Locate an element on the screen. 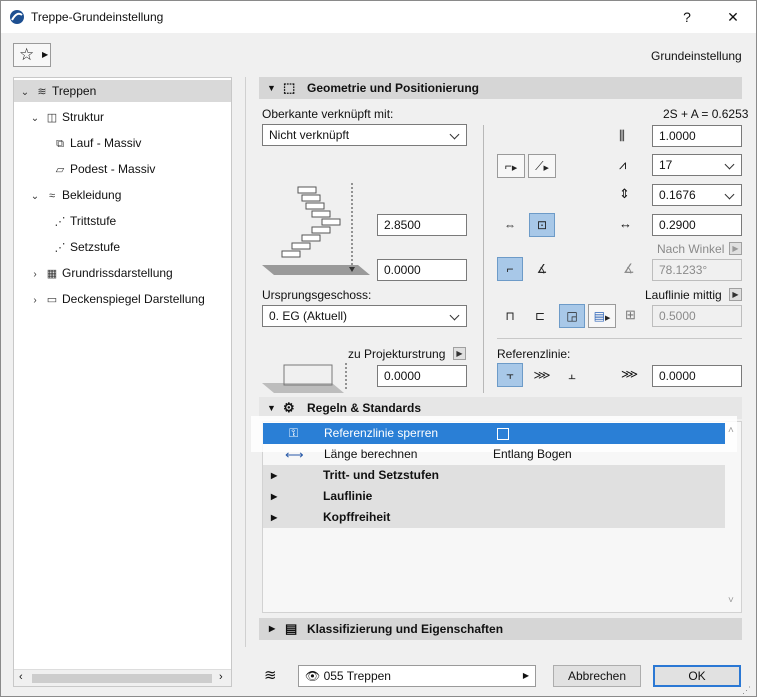  layer-icon: ≋ is located at coordinates (270, 675).